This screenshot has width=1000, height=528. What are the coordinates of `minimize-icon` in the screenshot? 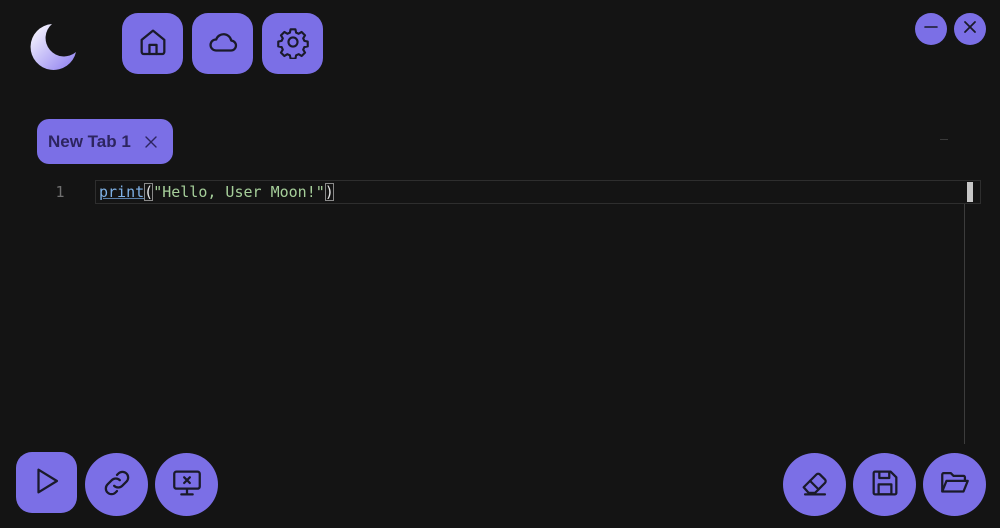 It's located at (931, 29).